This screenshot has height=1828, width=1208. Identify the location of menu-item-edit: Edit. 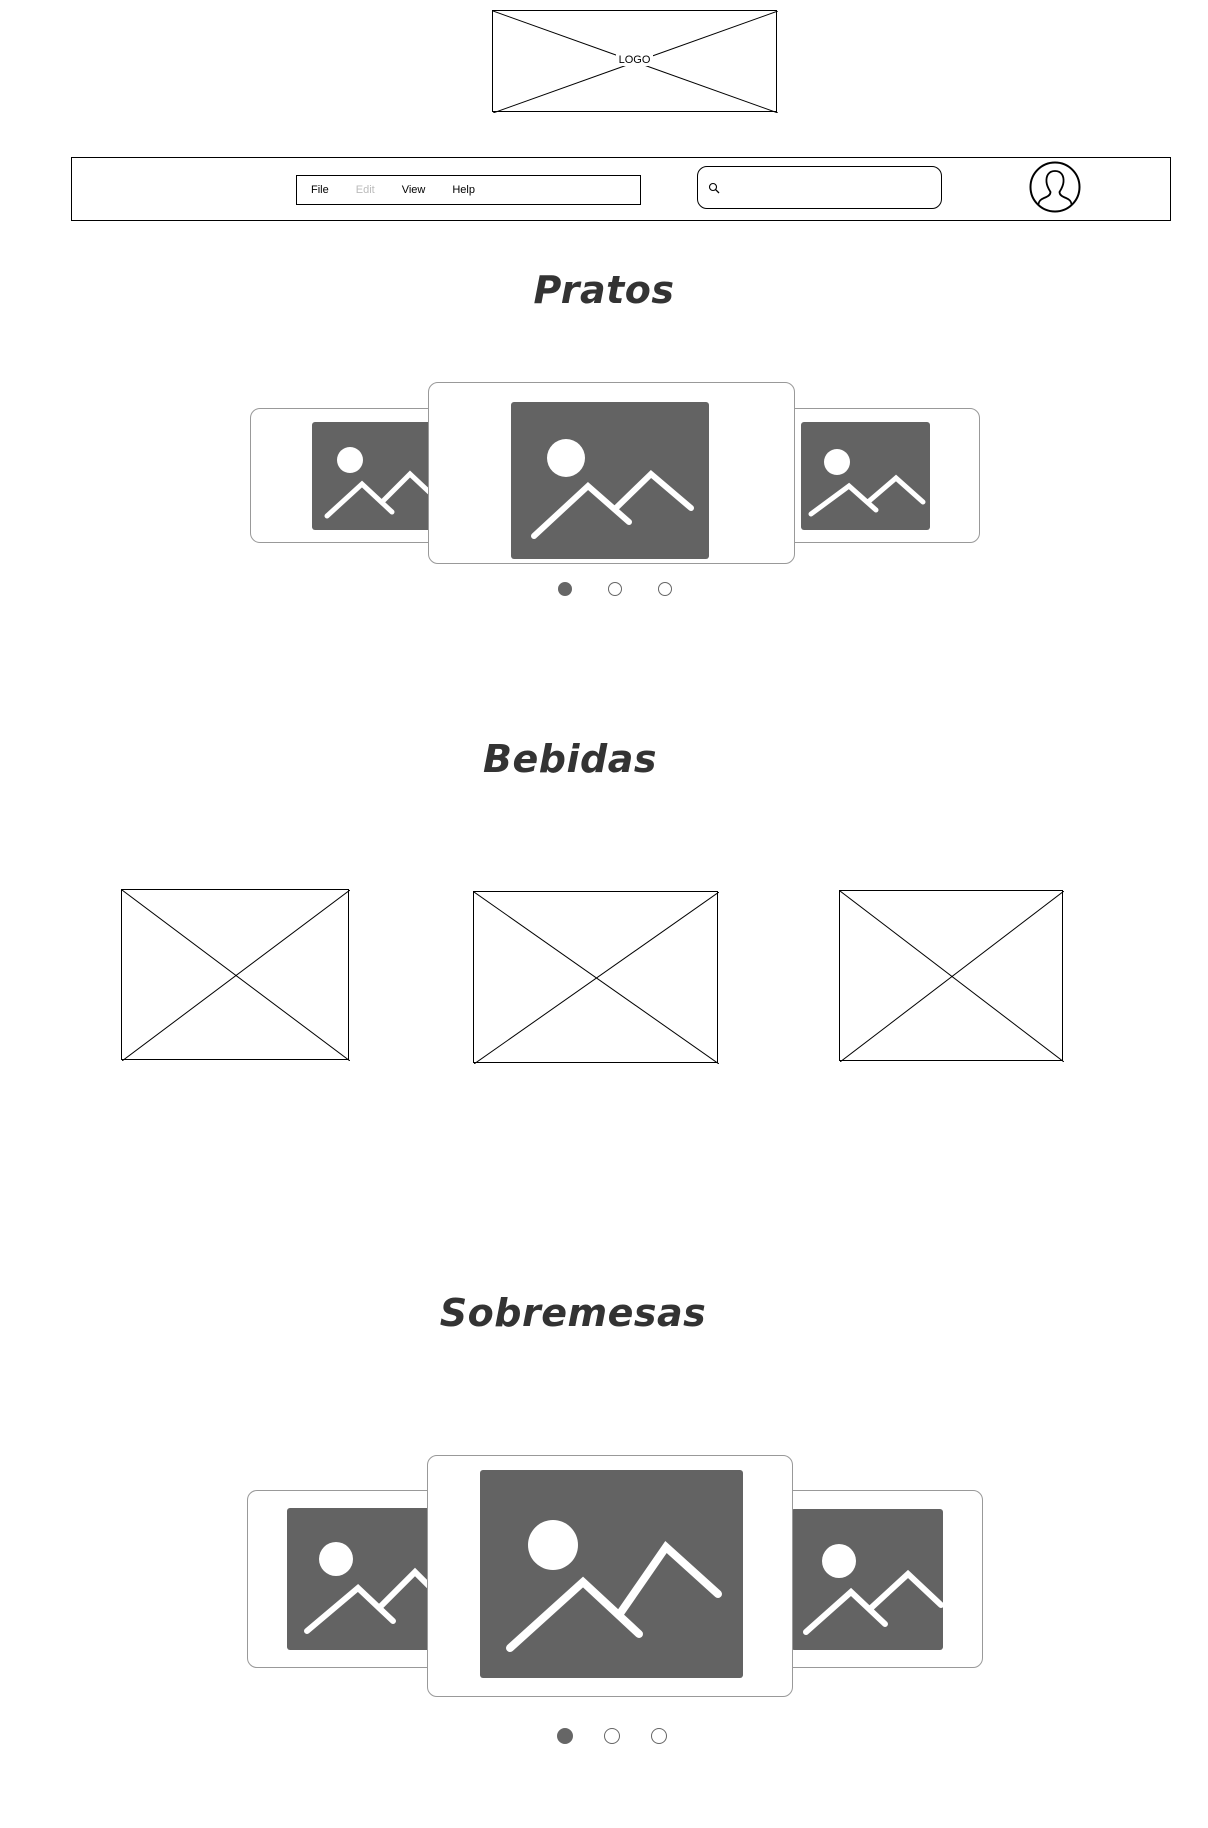
(365, 190).